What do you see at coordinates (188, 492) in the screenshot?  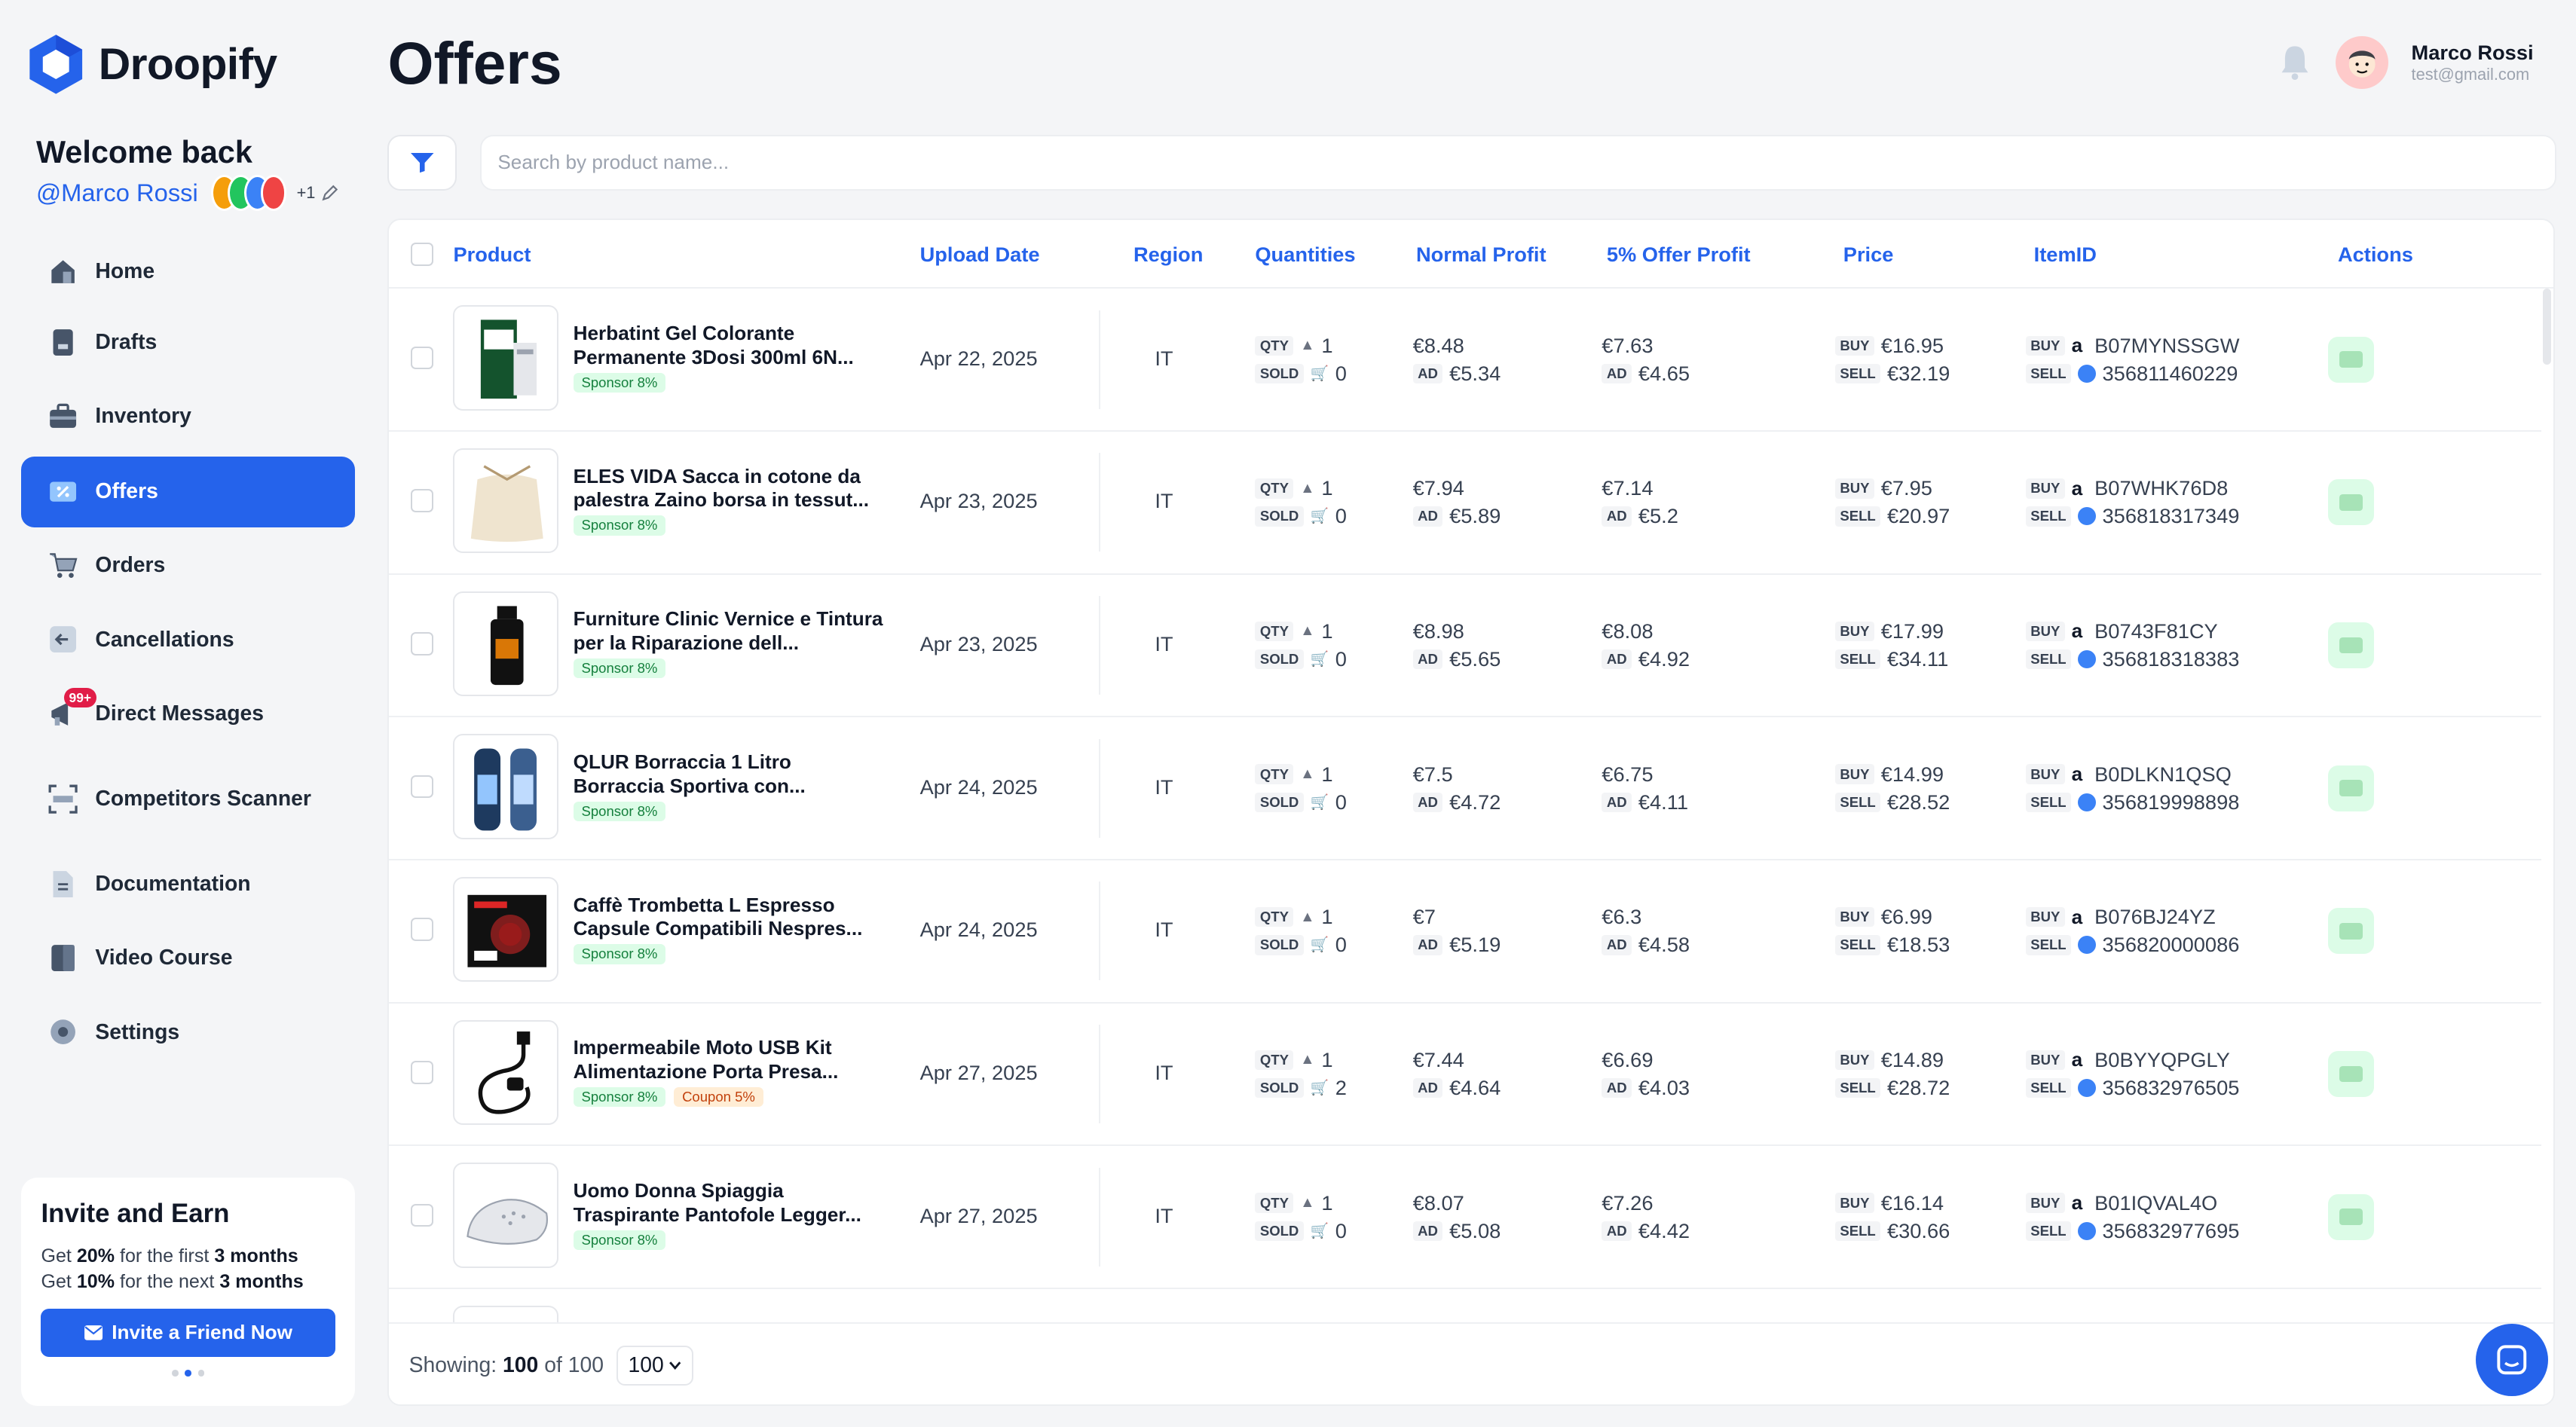 I see `sidebar-item-offers: Offers` at bounding box center [188, 492].